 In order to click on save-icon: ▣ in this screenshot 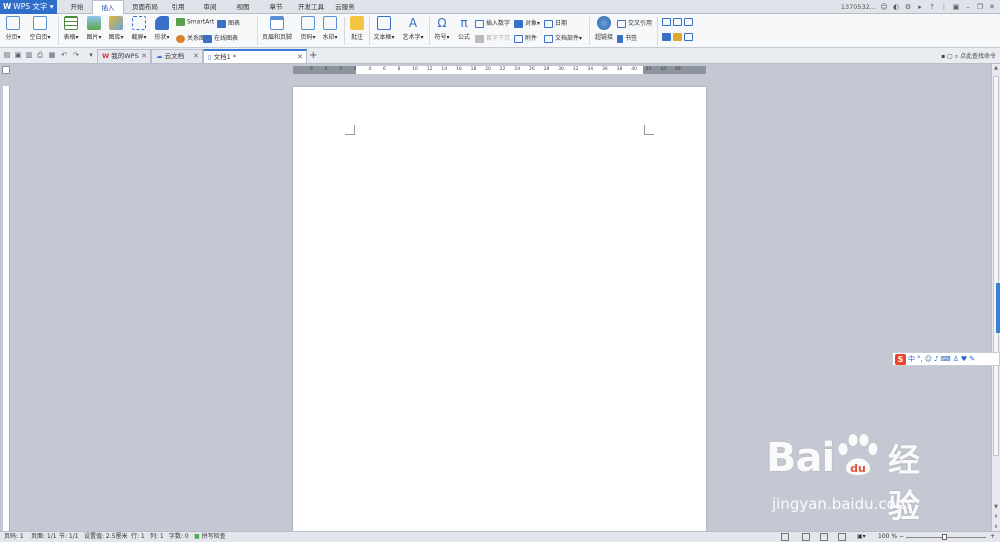, I will do `click(18, 55)`.